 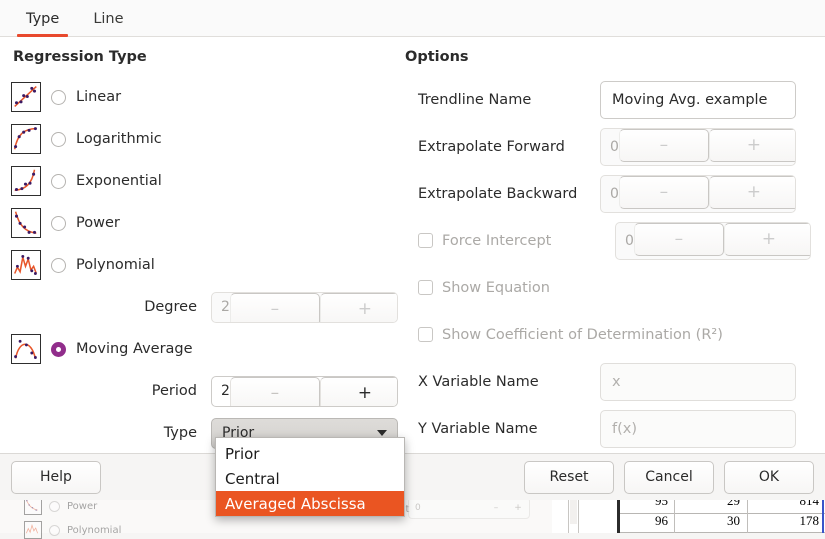 I want to click on show-r2-checkbox, so click(x=425, y=334).